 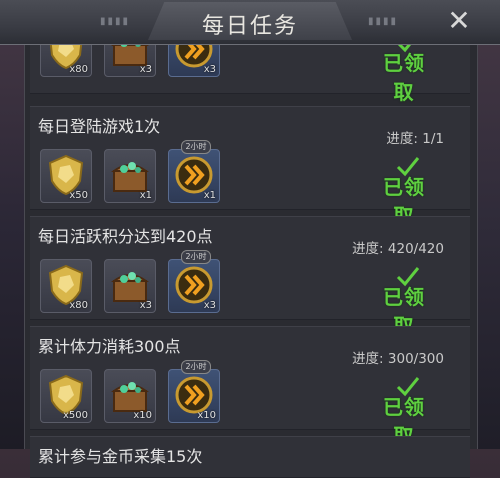 What do you see at coordinates (398, 249) in the screenshot?
I see `task-progress: 进度: 420/420` at bounding box center [398, 249].